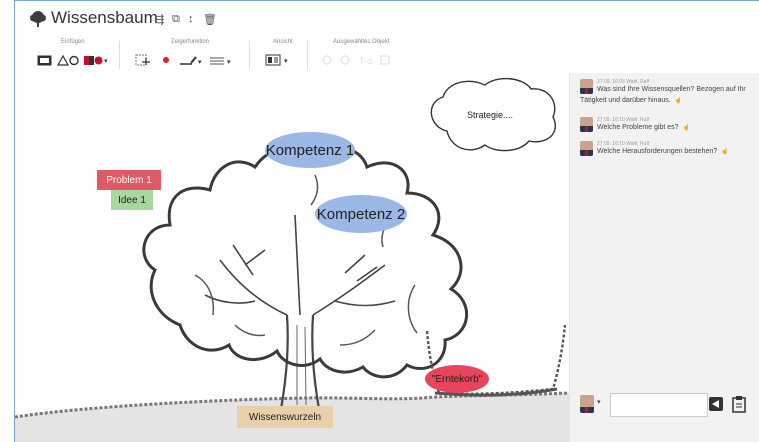 The image size is (759, 442). Describe the element at coordinates (659, 405) in the screenshot. I see `chat-input` at that location.